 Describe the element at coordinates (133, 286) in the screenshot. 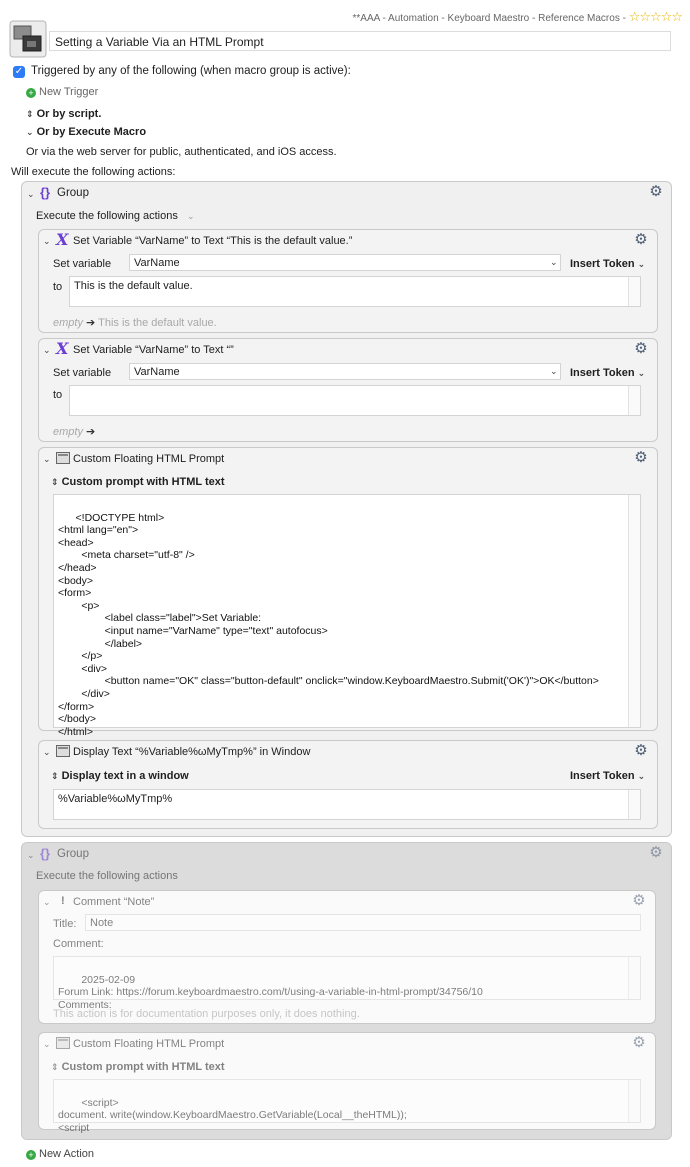

I see `text-value: This is the default value.` at that location.